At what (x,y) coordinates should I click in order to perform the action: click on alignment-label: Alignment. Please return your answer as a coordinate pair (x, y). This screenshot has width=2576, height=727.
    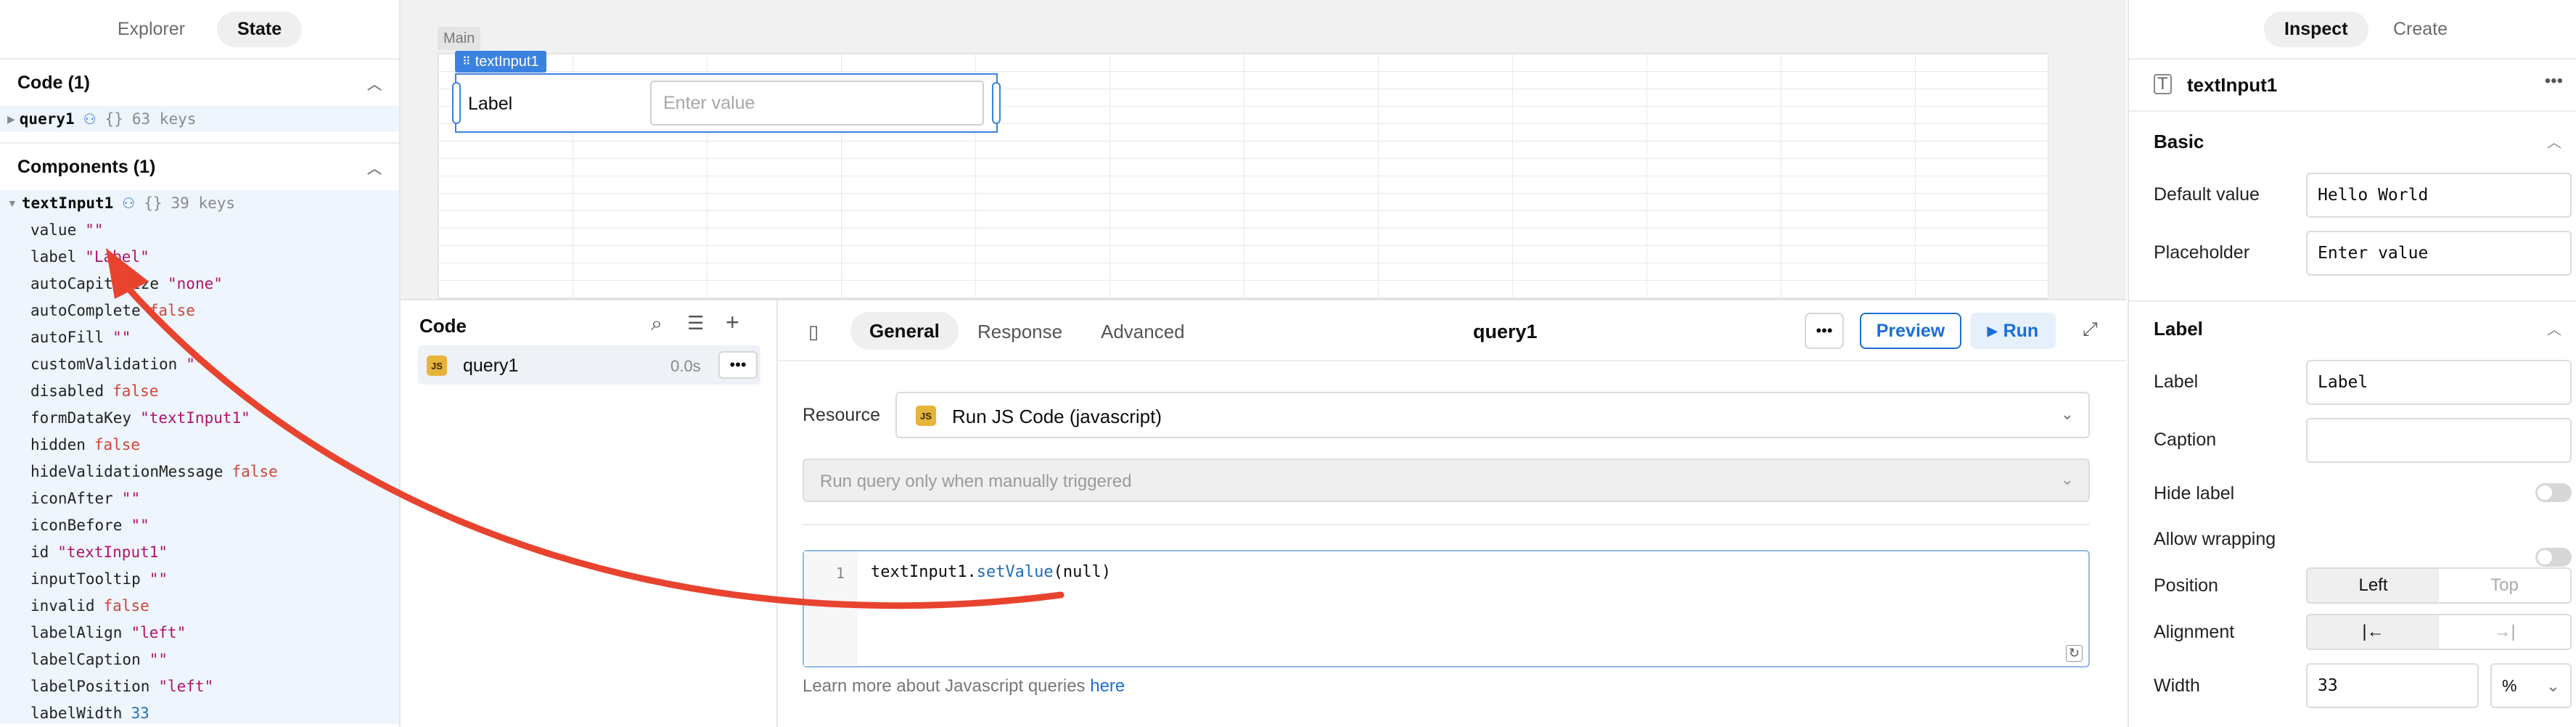
    Looking at the image, I should click on (2194, 632).